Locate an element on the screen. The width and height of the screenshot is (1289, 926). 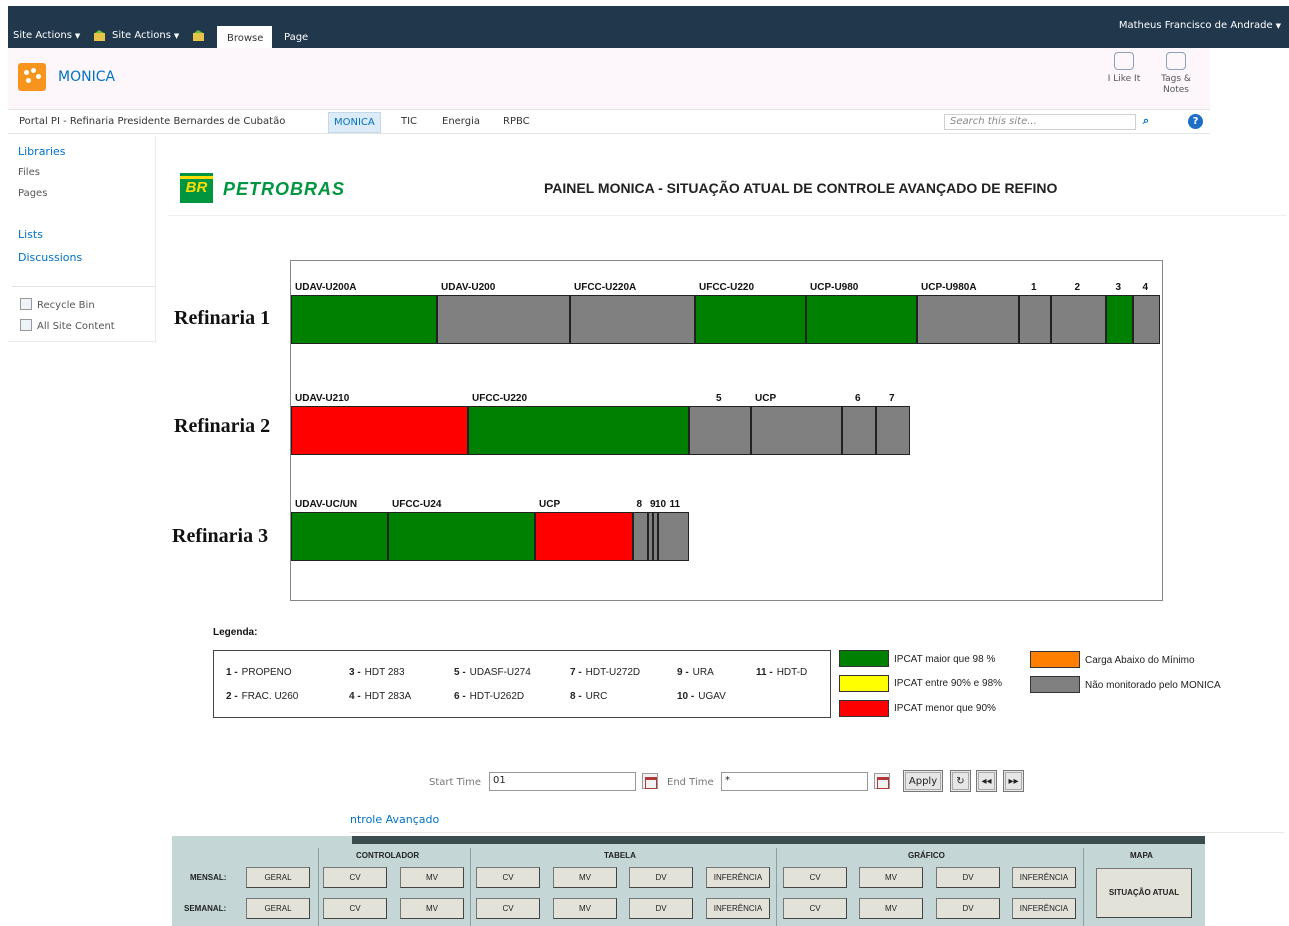
tags-notes-button: Tags & Notes is located at coordinates (1176, 74).